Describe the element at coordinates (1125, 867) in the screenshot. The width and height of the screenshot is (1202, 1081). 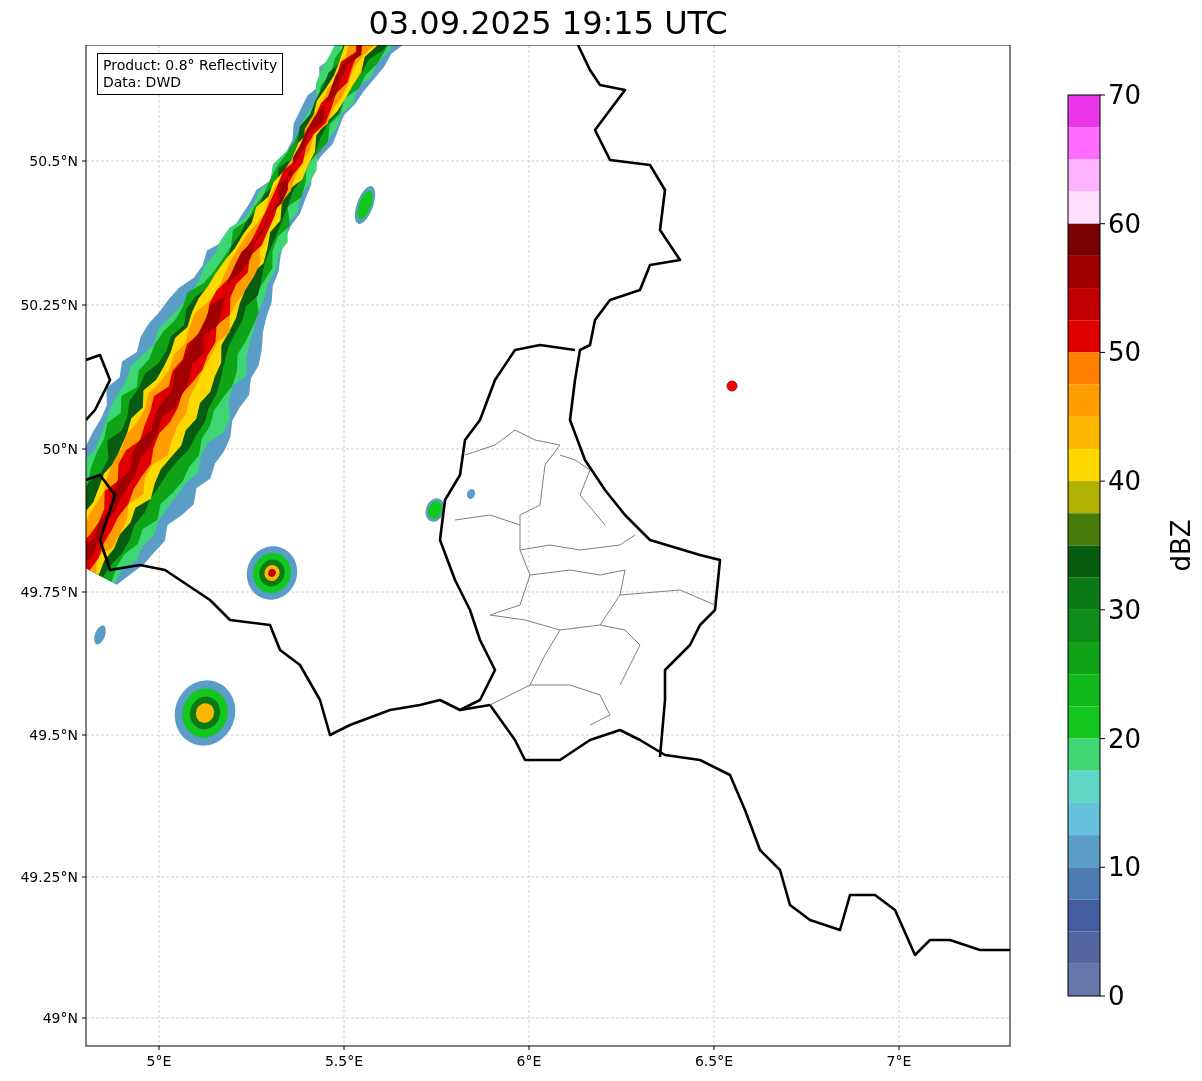
I see `colorbar-tick-label: 10` at that location.